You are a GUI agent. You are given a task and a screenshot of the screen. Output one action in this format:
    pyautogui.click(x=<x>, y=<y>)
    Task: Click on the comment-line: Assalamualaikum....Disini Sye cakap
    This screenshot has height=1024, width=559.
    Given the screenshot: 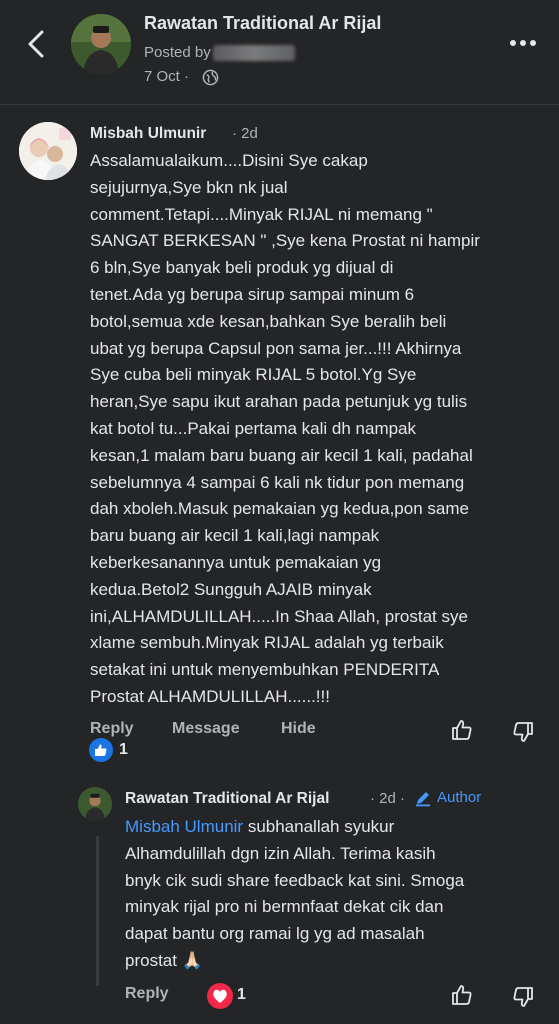 What is the action you would take?
    pyautogui.click(x=229, y=160)
    